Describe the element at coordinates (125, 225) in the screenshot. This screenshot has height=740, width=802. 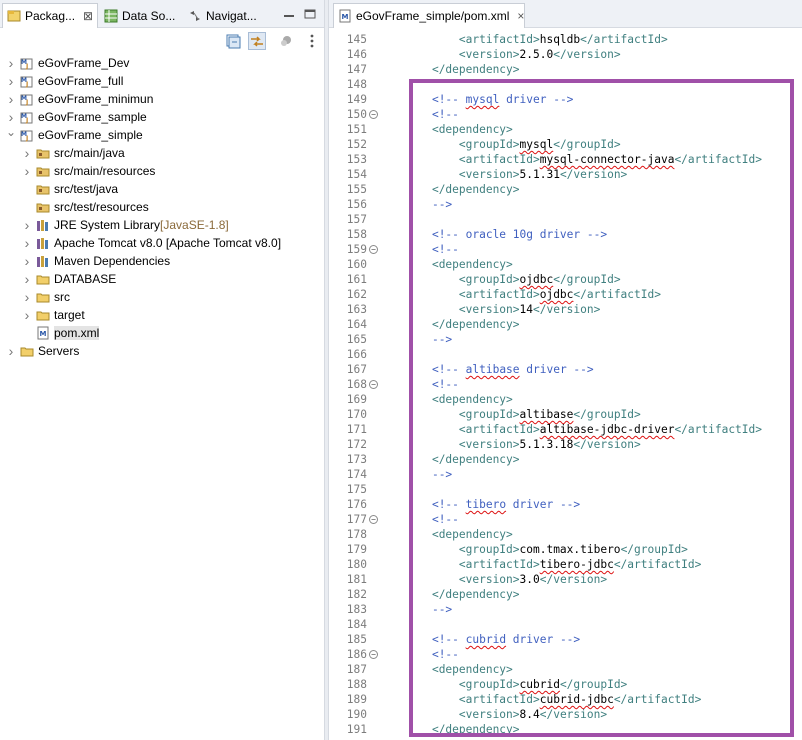
I see `tree-item: › JRE System Library [JavaSE-1.8]` at that location.